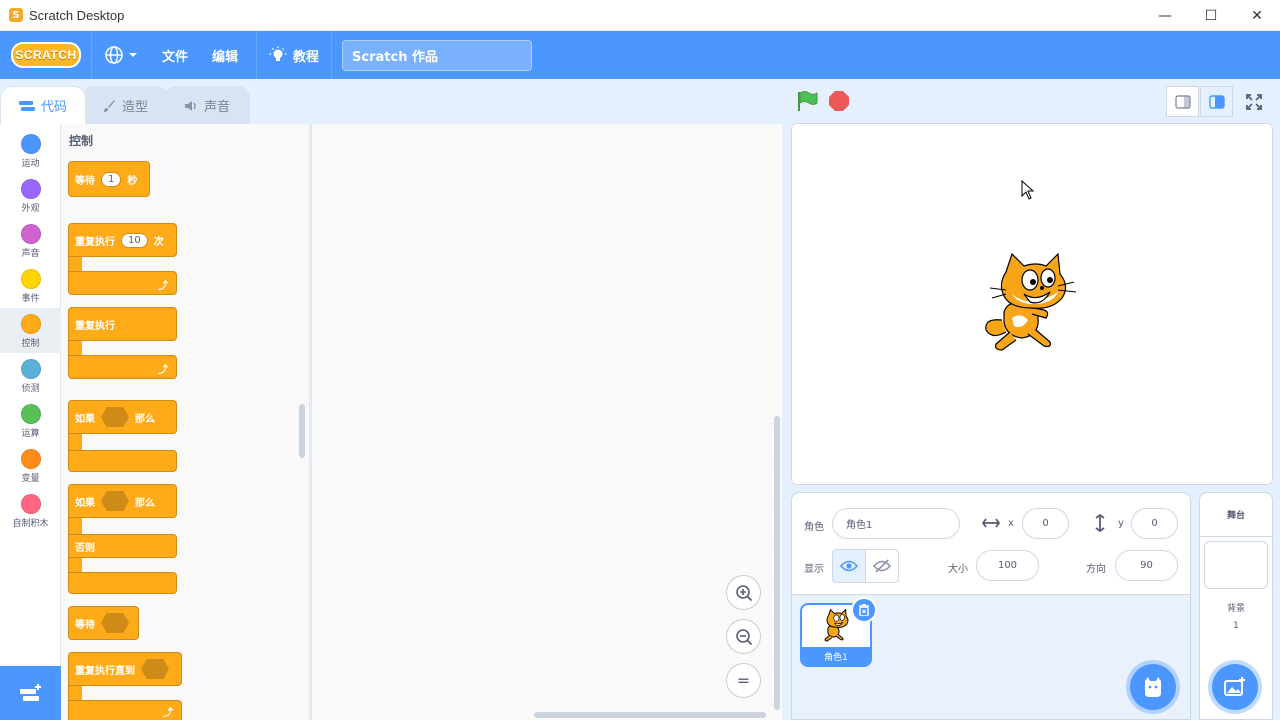 Image resolution: width=1280 pixels, height=720 pixels. I want to click on fullscreen-button, so click(1253, 101).